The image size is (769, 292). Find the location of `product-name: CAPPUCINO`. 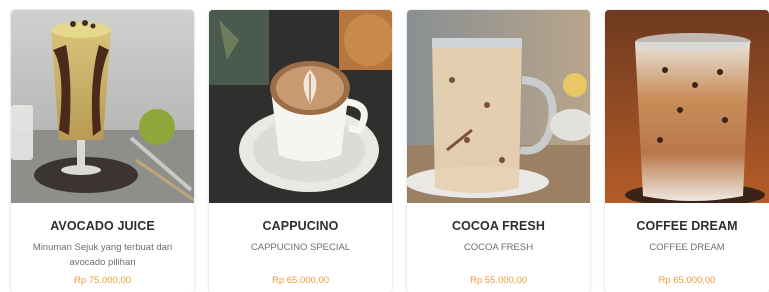

product-name: CAPPUCINO is located at coordinates (300, 226).